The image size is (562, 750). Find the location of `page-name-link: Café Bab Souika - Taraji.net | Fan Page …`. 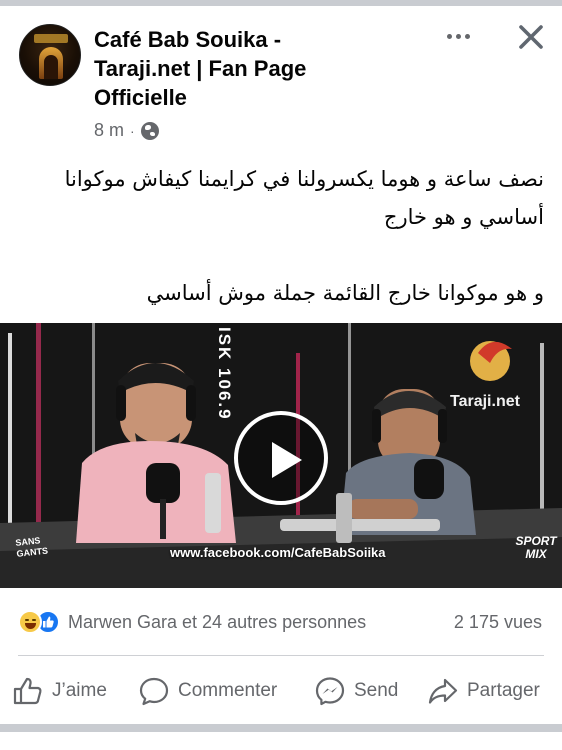

page-name-link: Café Bab Souika - Taraji.net | Fan Page … is located at coordinates (225, 68).